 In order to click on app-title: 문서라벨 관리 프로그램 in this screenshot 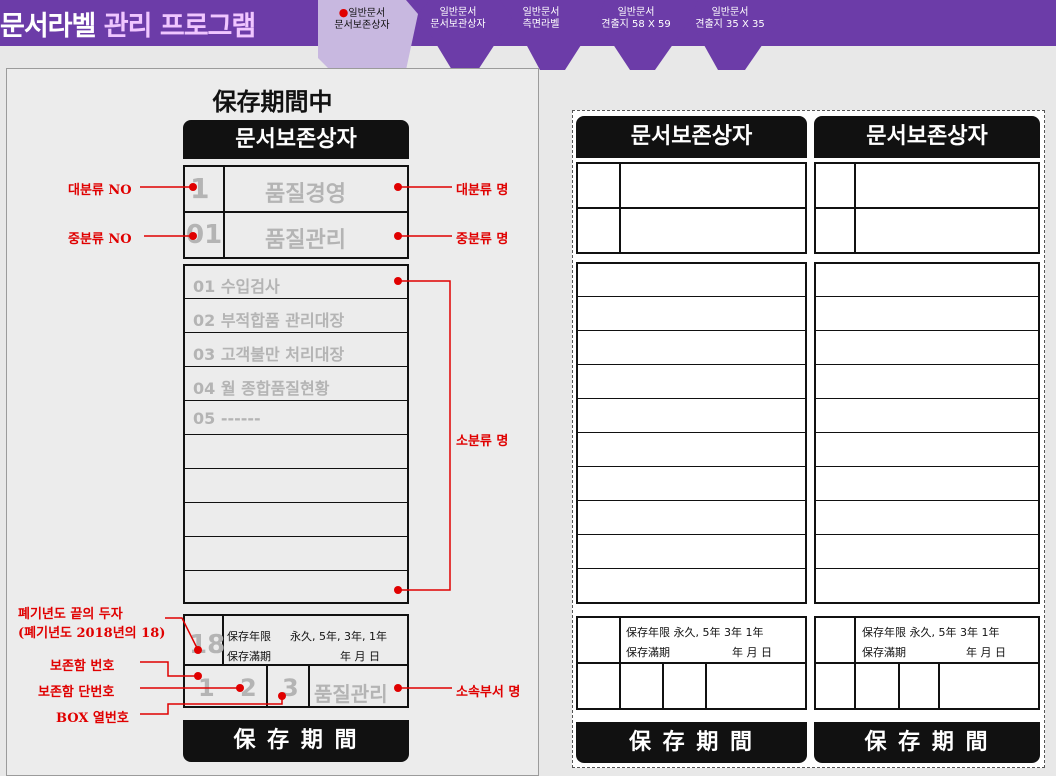, I will do `click(128, 24)`.